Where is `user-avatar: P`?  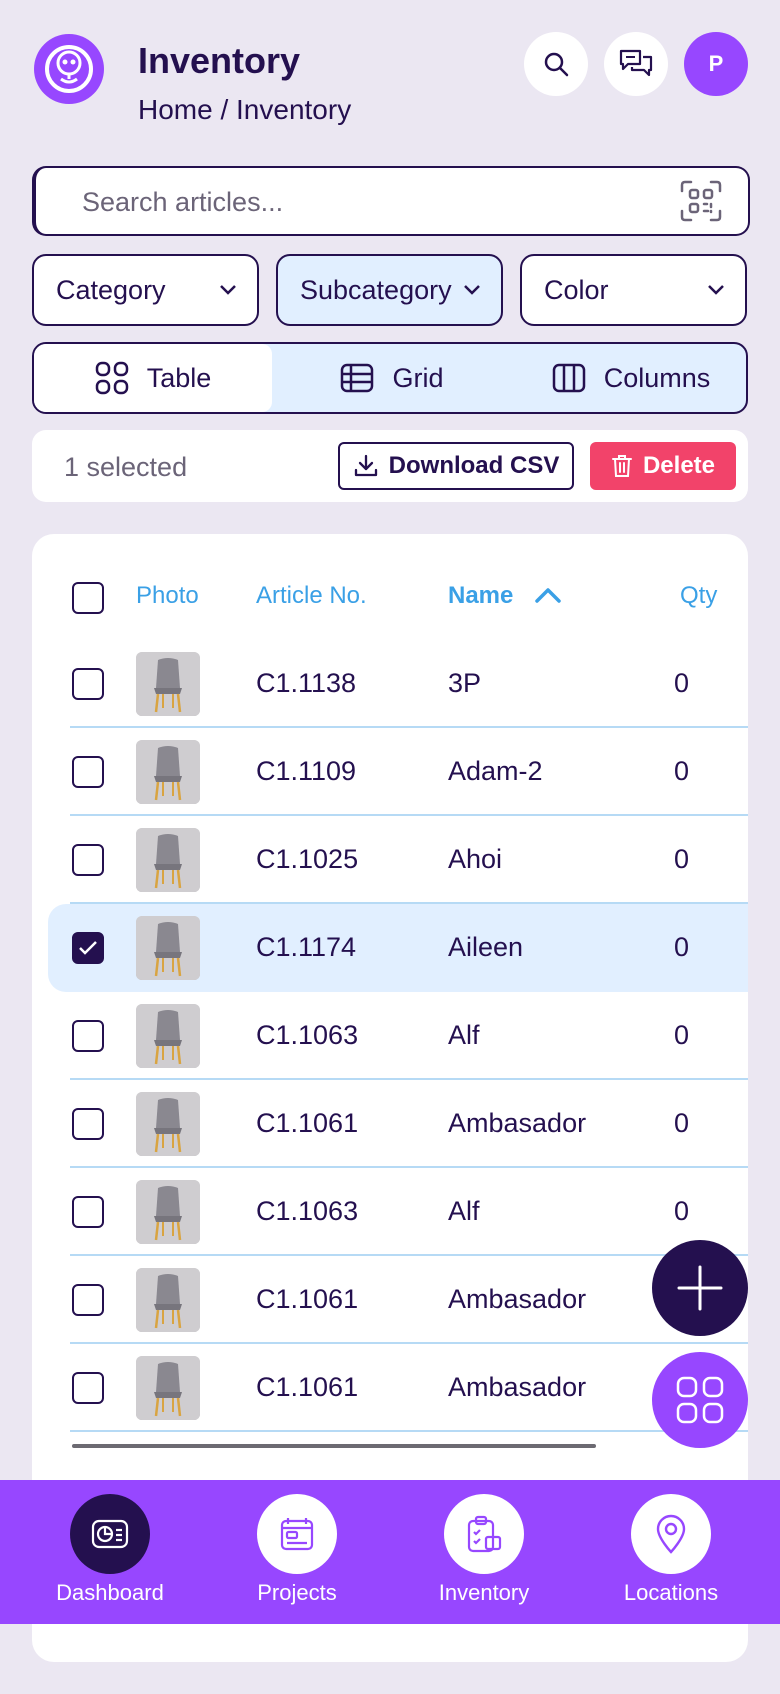 user-avatar: P is located at coordinates (716, 64).